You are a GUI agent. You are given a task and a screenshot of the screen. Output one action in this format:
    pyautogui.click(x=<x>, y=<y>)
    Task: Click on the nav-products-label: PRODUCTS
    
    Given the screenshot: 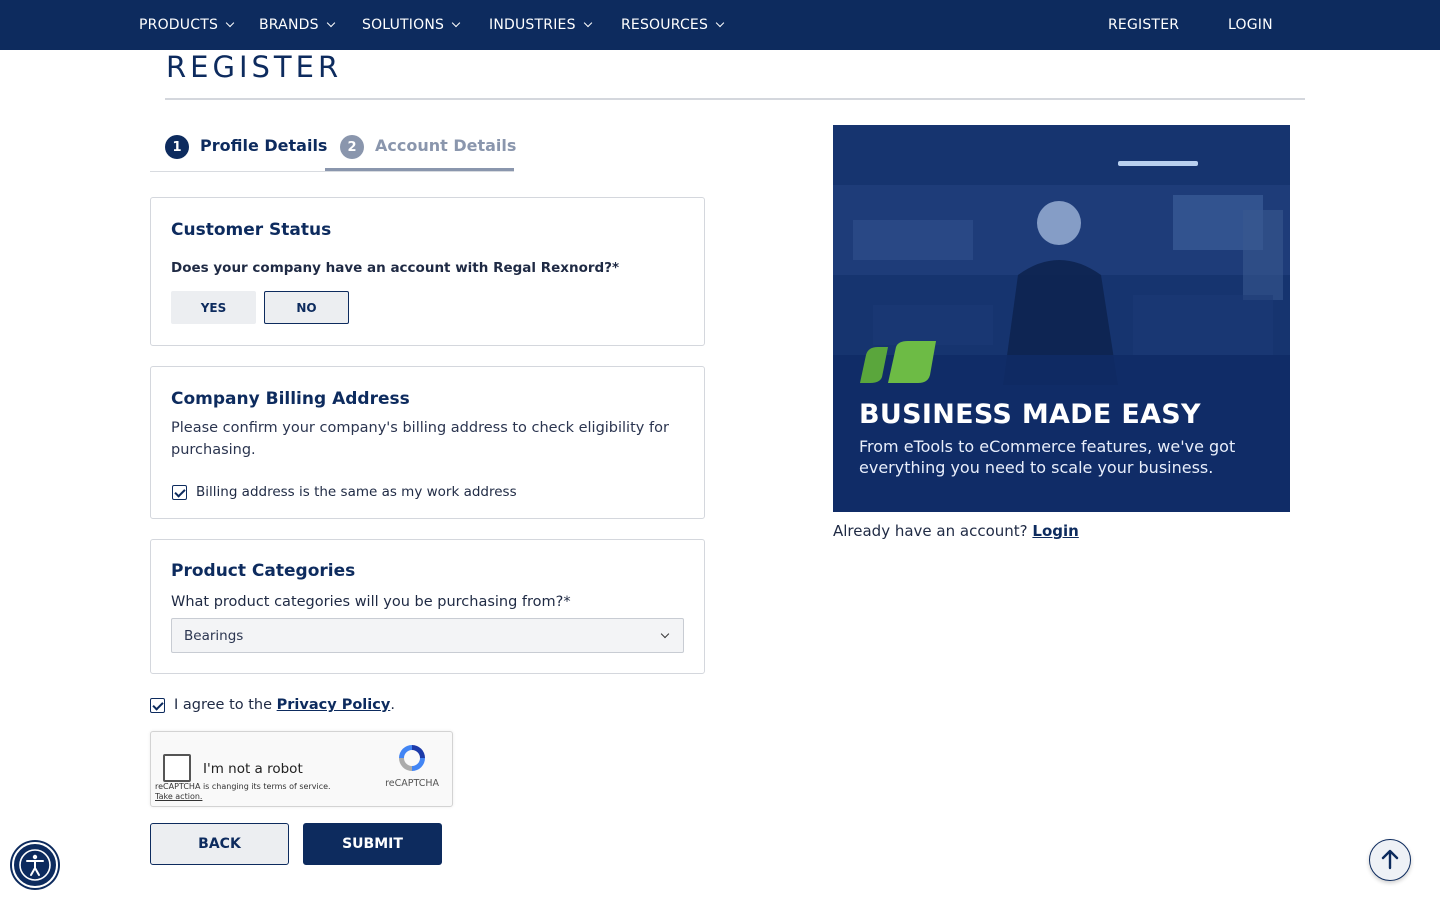 What is the action you would take?
    pyautogui.click(x=179, y=25)
    